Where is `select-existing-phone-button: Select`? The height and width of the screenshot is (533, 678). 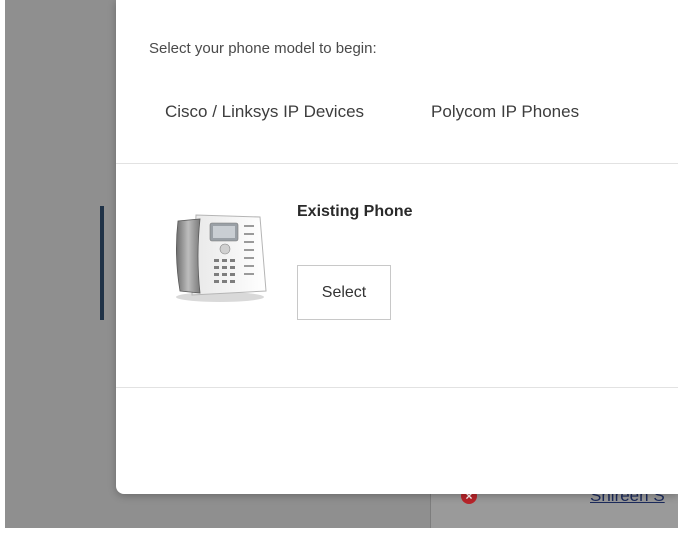
select-existing-phone-button: Select is located at coordinates (344, 292).